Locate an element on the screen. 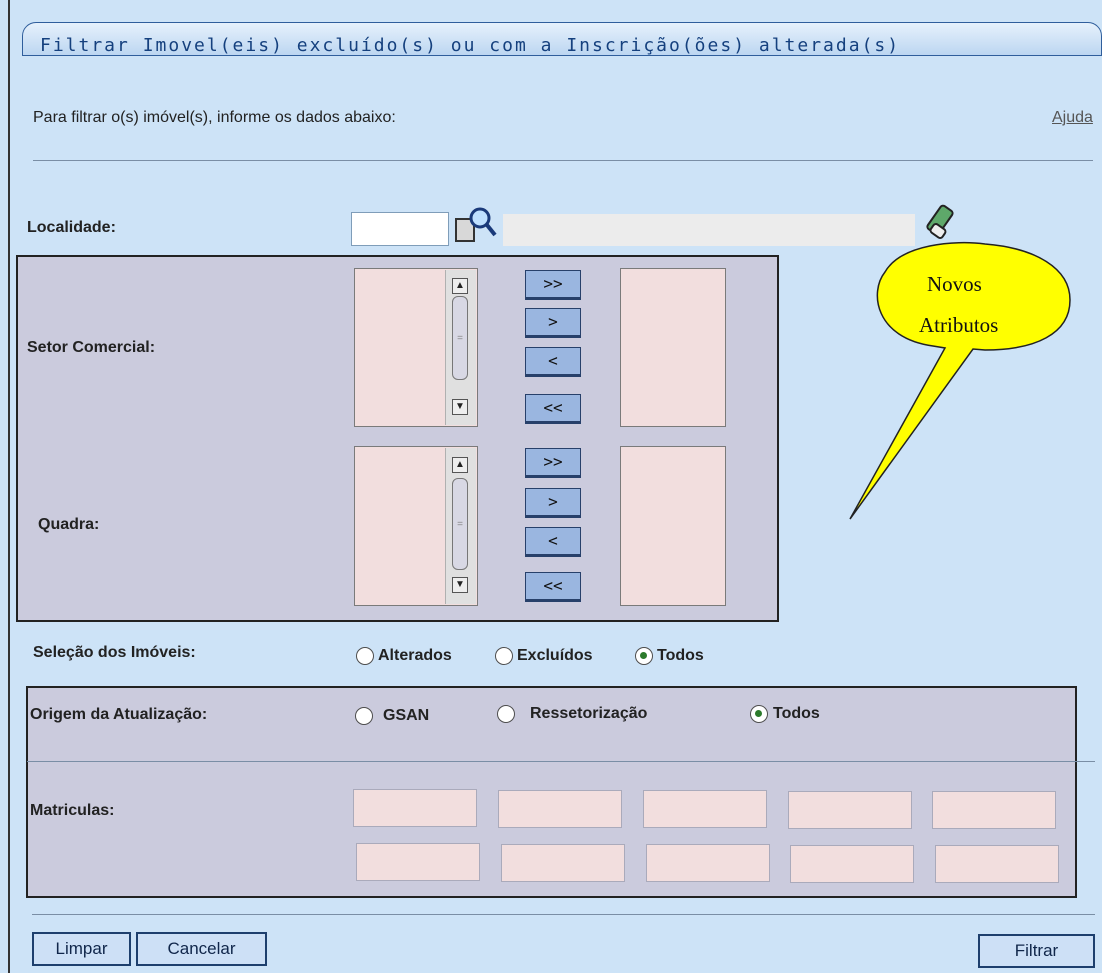  origem-gsan-label: GSAN is located at coordinates (406, 715).